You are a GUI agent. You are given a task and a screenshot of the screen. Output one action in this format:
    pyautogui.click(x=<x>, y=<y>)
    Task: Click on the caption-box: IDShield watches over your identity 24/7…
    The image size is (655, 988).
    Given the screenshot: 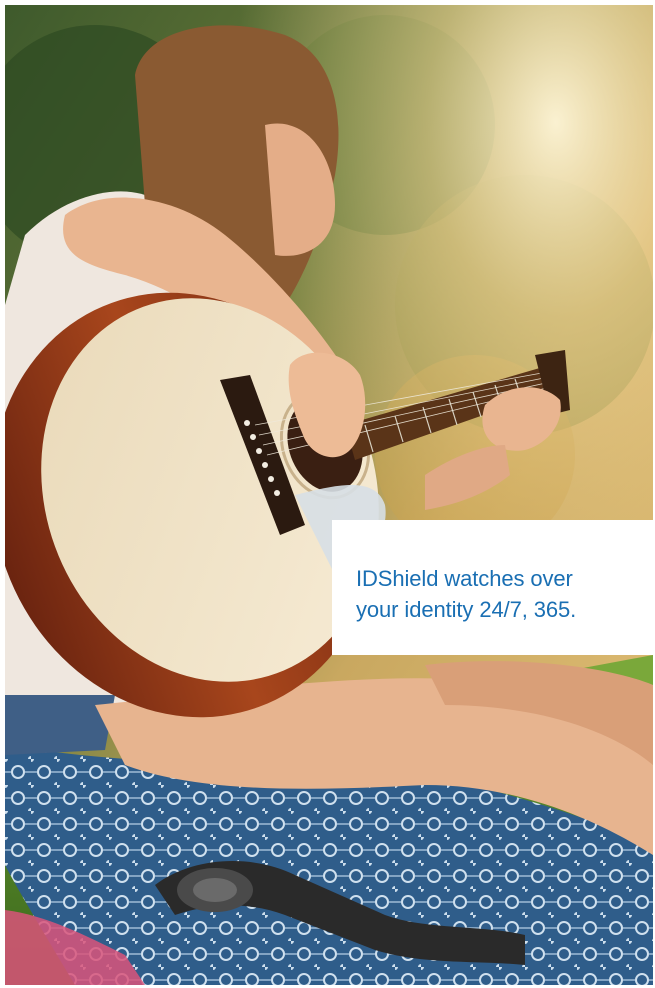 What is the action you would take?
    pyautogui.click(x=492, y=587)
    